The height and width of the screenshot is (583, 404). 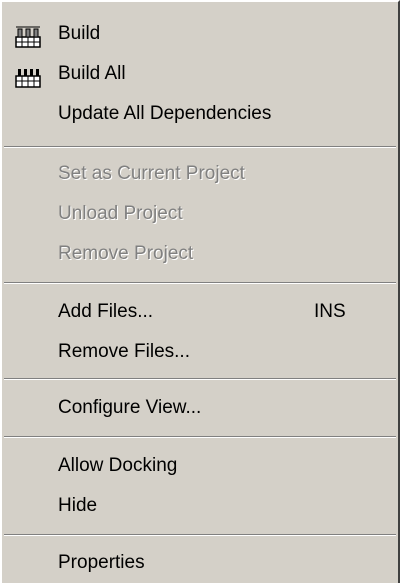 What do you see at coordinates (200, 214) in the screenshot?
I see `menu-item-unload-project: Unload Project` at bounding box center [200, 214].